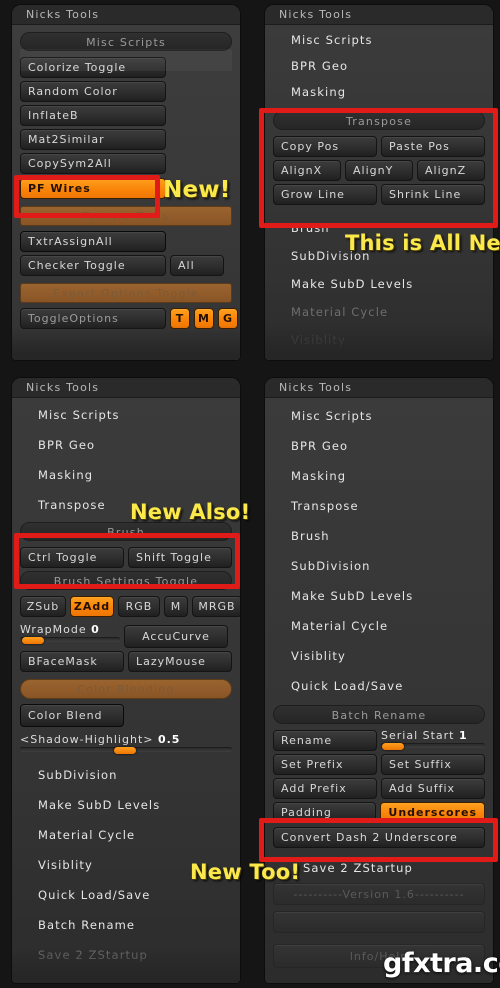 Image resolution: width=500 pixels, height=988 pixels. Describe the element at coordinates (379, 764) in the screenshot. I see `prefix-suffix-row: Set Prefix Set Suffix` at that location.